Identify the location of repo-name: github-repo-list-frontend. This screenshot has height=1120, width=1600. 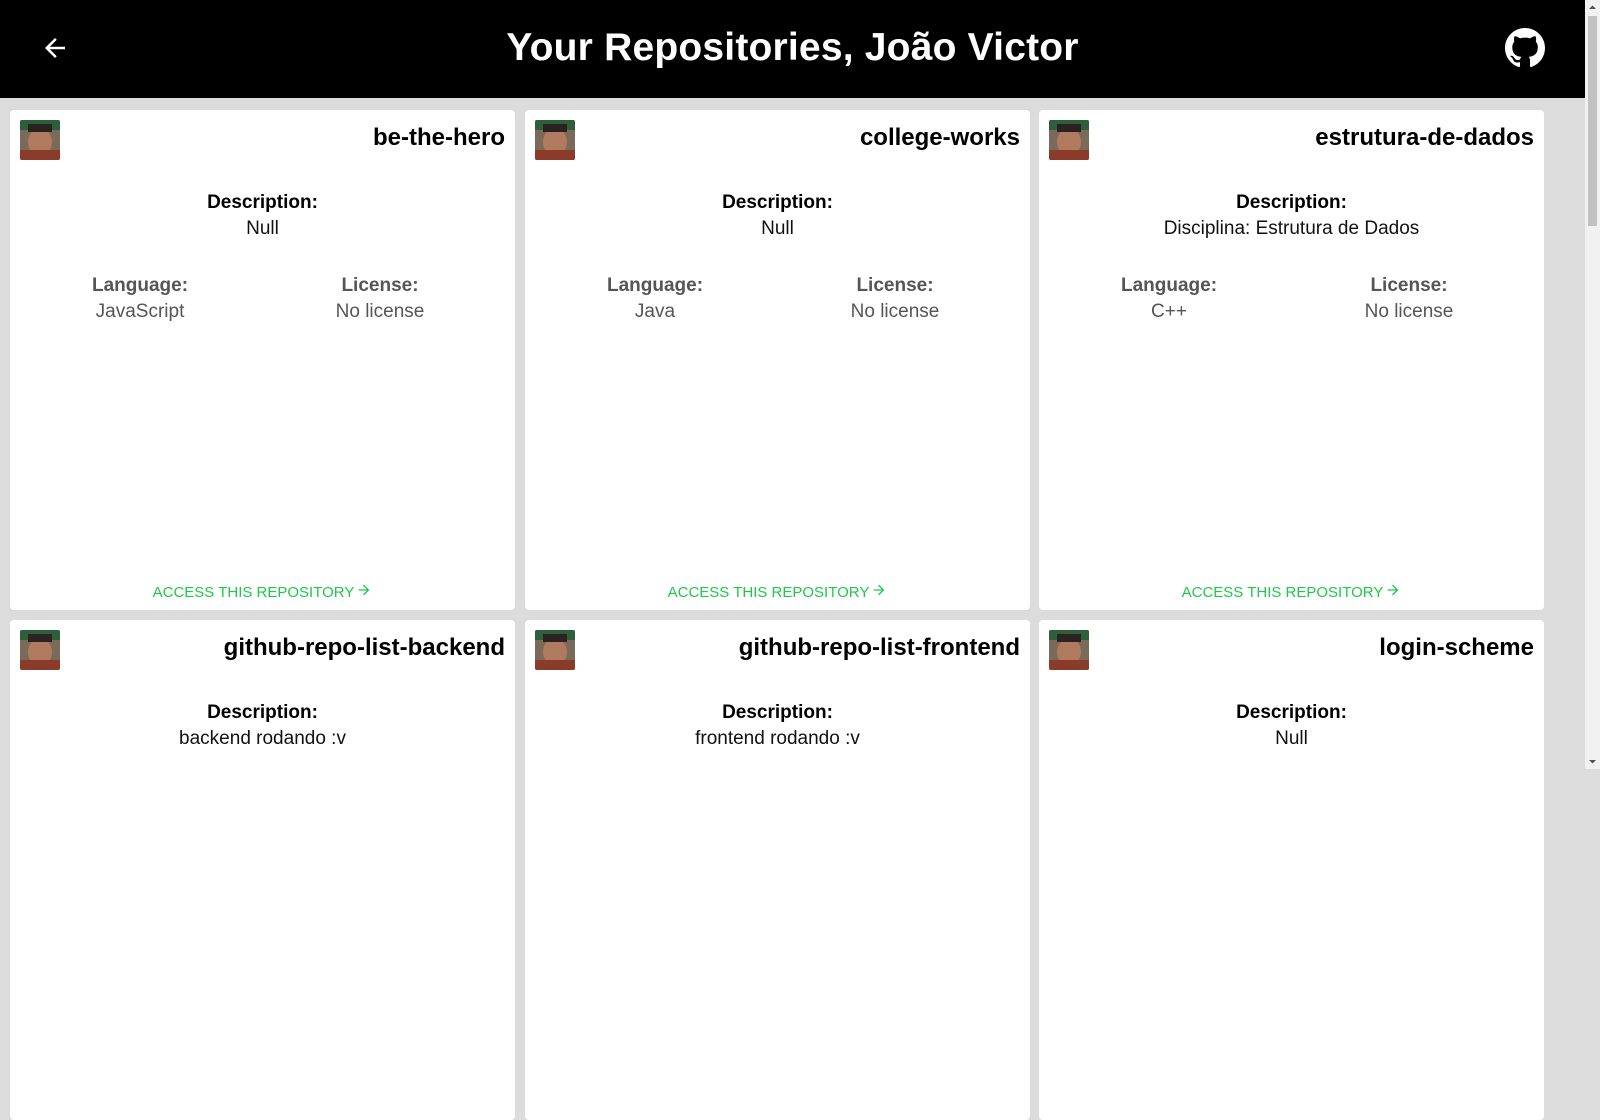
(879, 647).